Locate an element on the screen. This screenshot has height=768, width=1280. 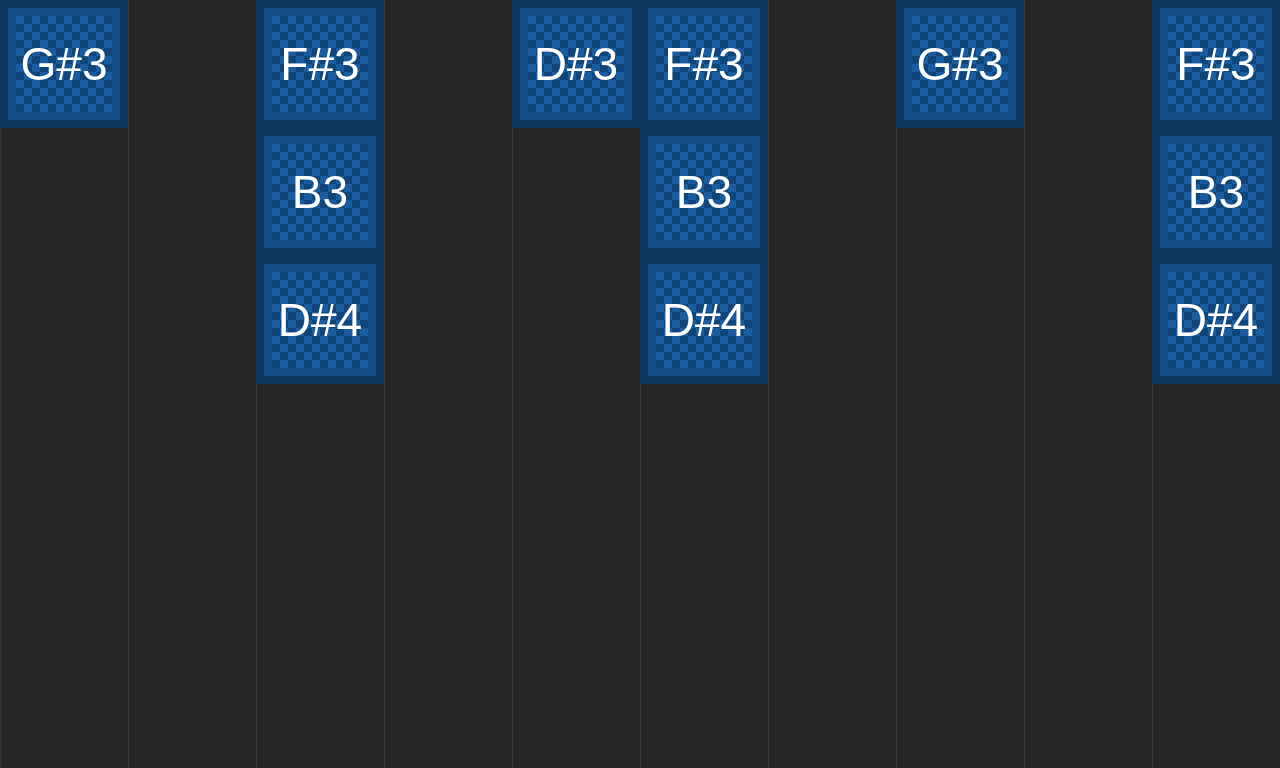
note-tile: D#3 is located at coordinates (576, 64).